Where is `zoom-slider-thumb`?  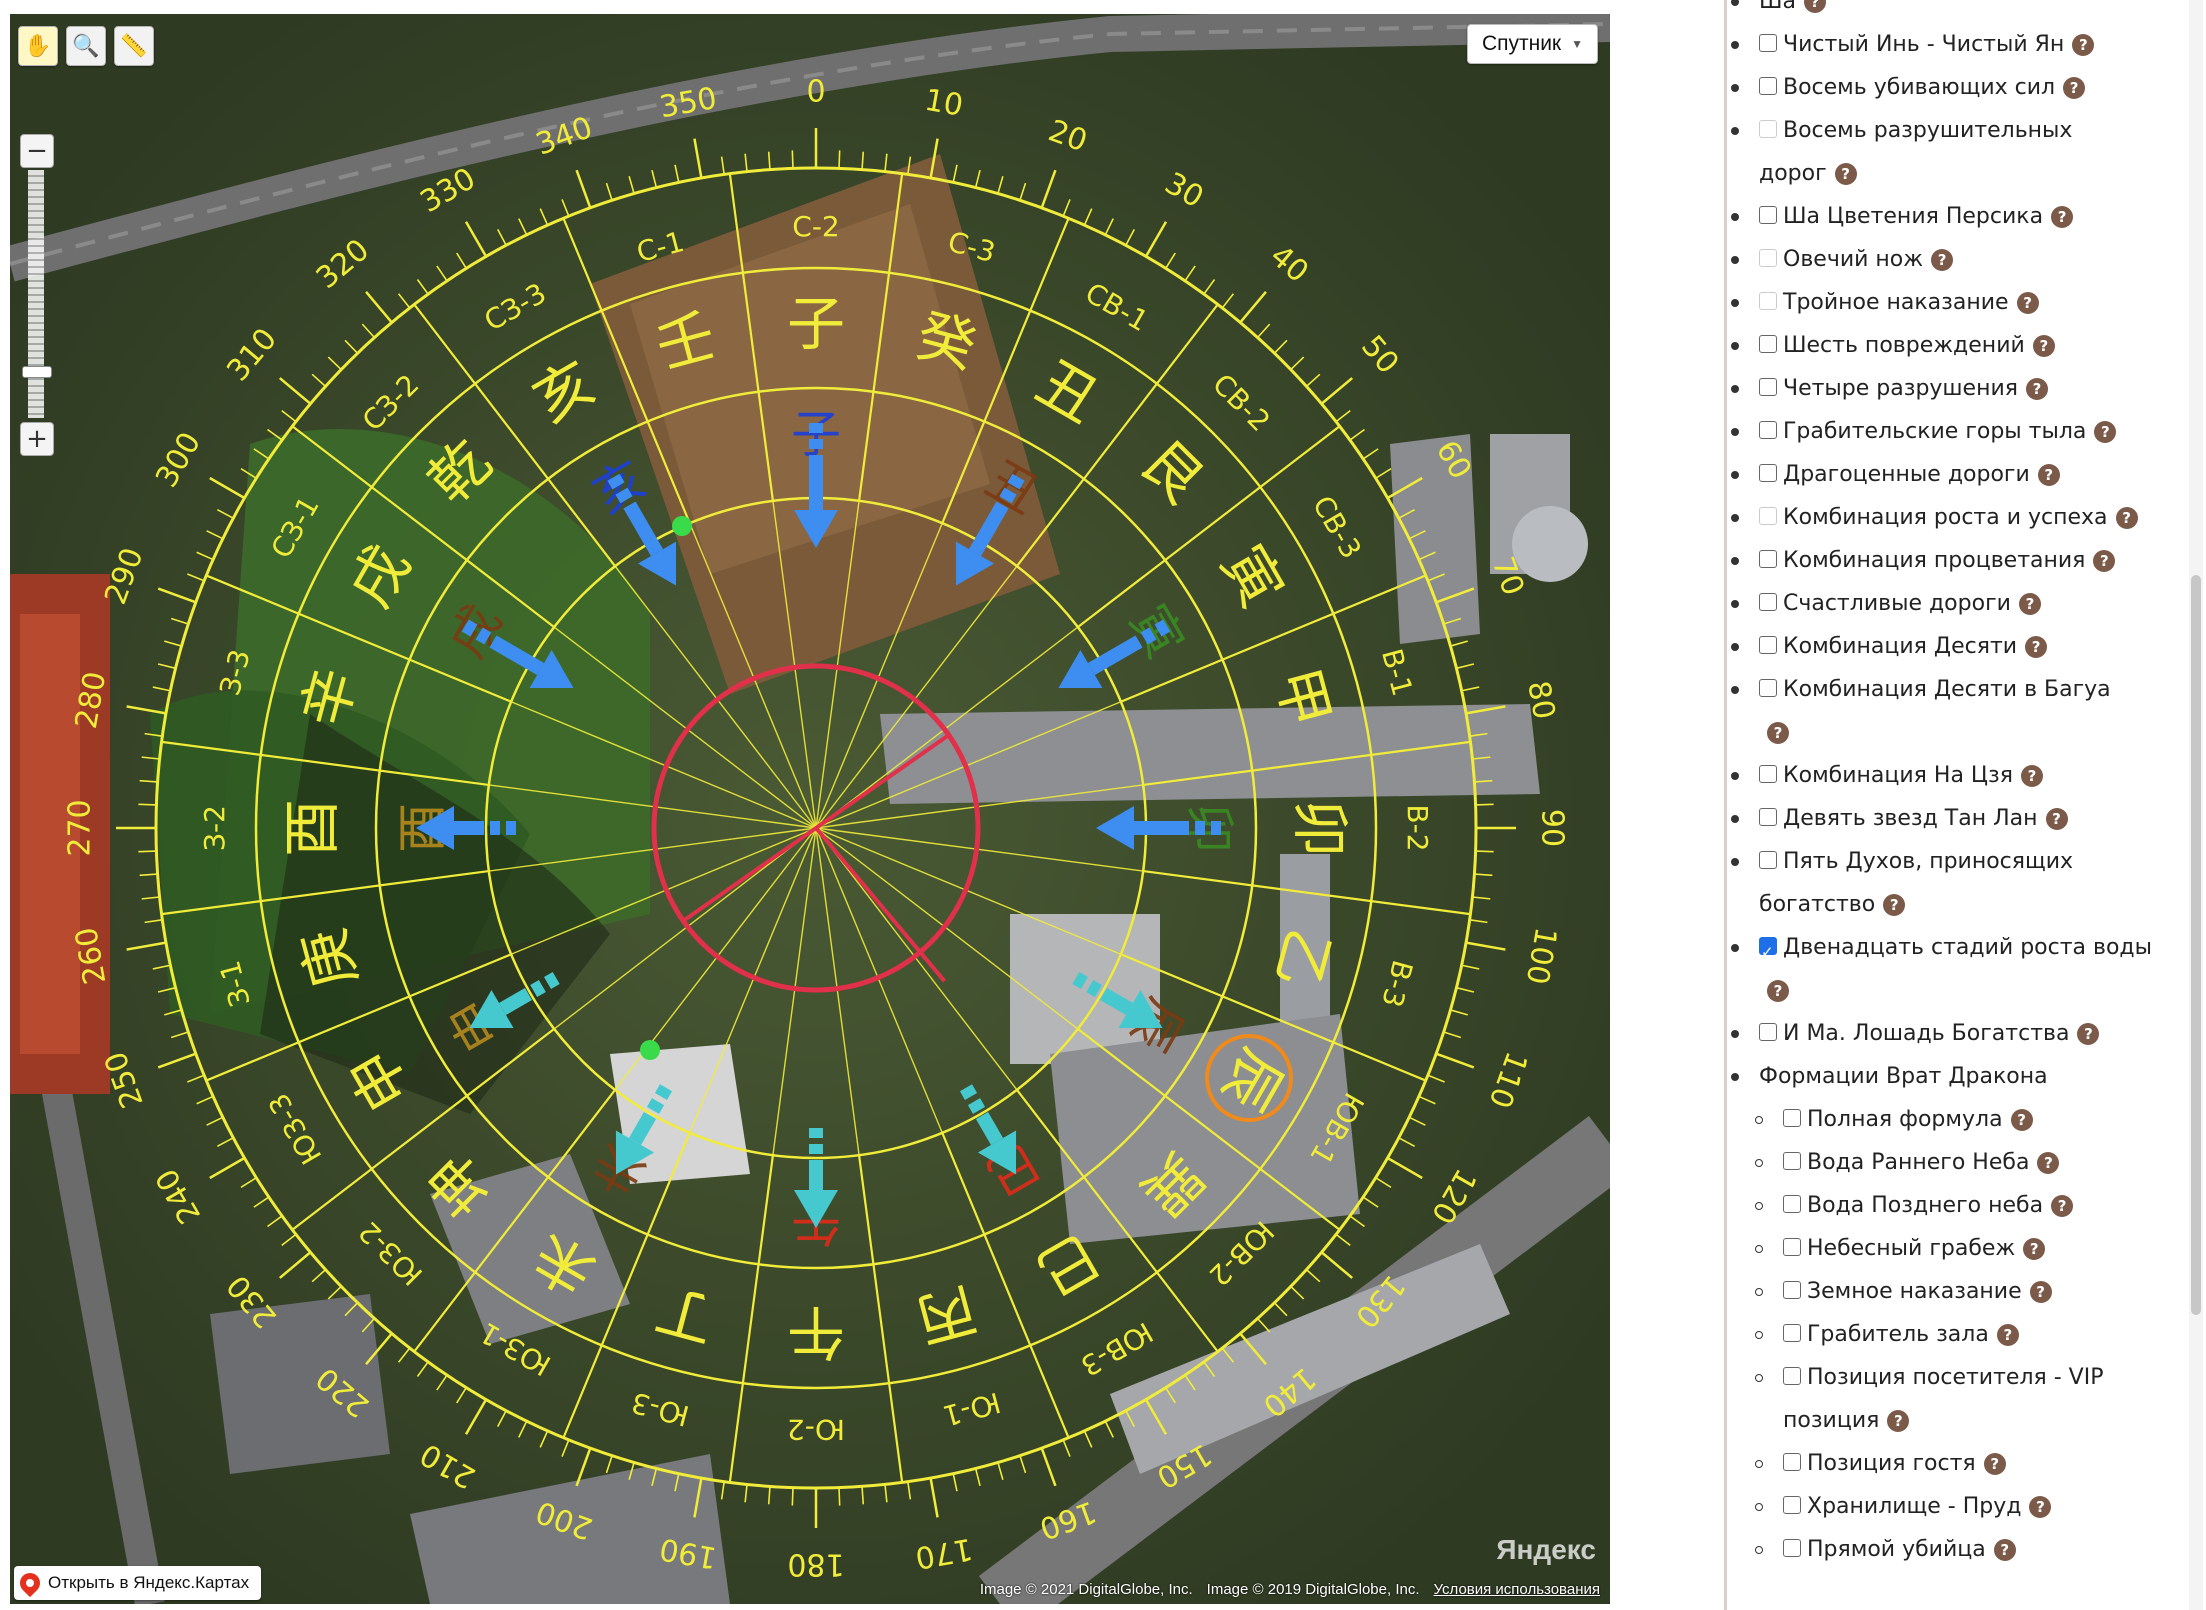 zoom-slider-thumb is located at coordinates (37, 372).